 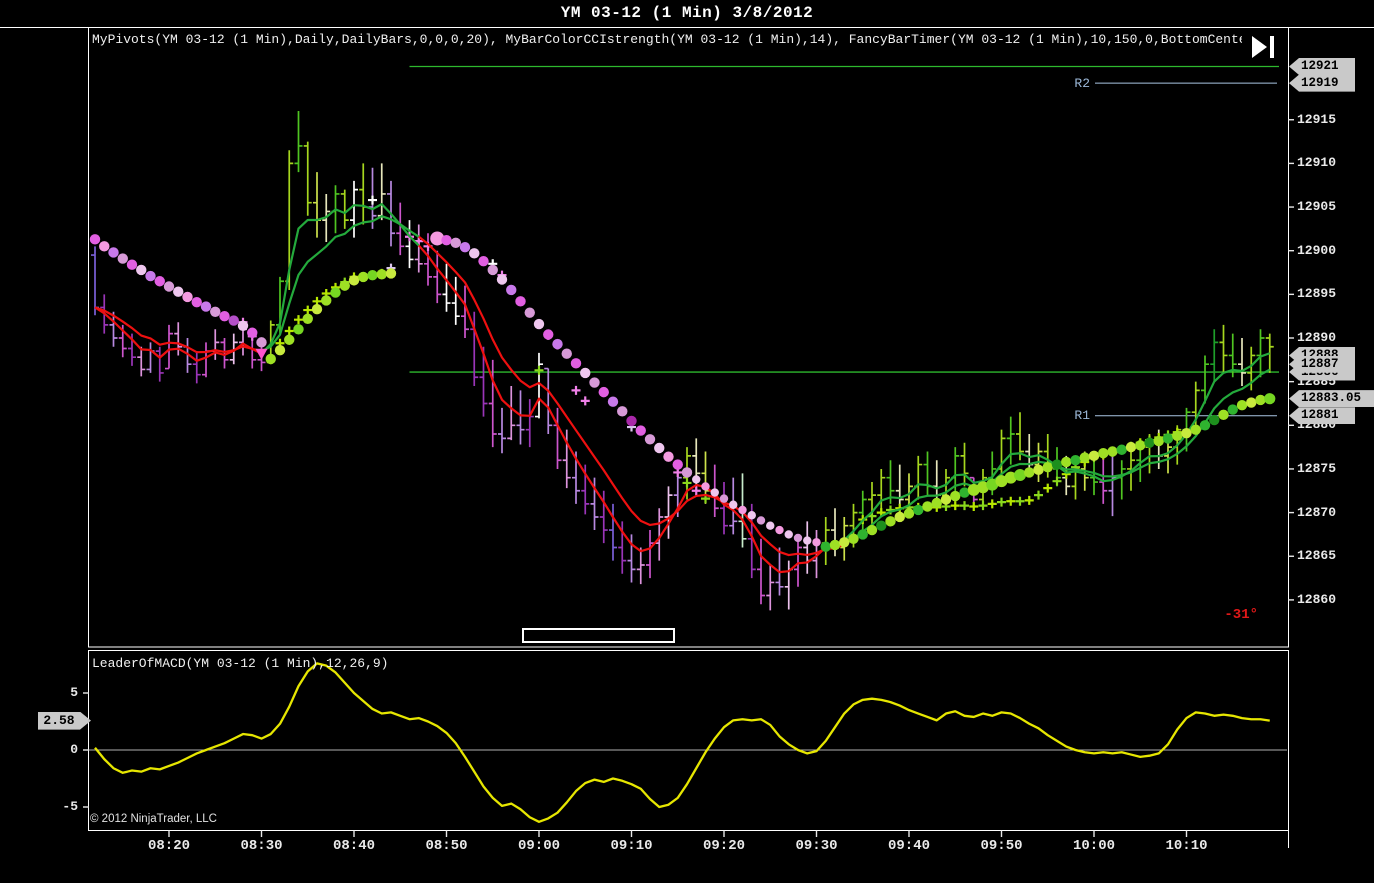 What do you see at coordinates (1259, 47) in the screenshot?
I see `play-triangle-icon` at bounding box center [1259, 47].